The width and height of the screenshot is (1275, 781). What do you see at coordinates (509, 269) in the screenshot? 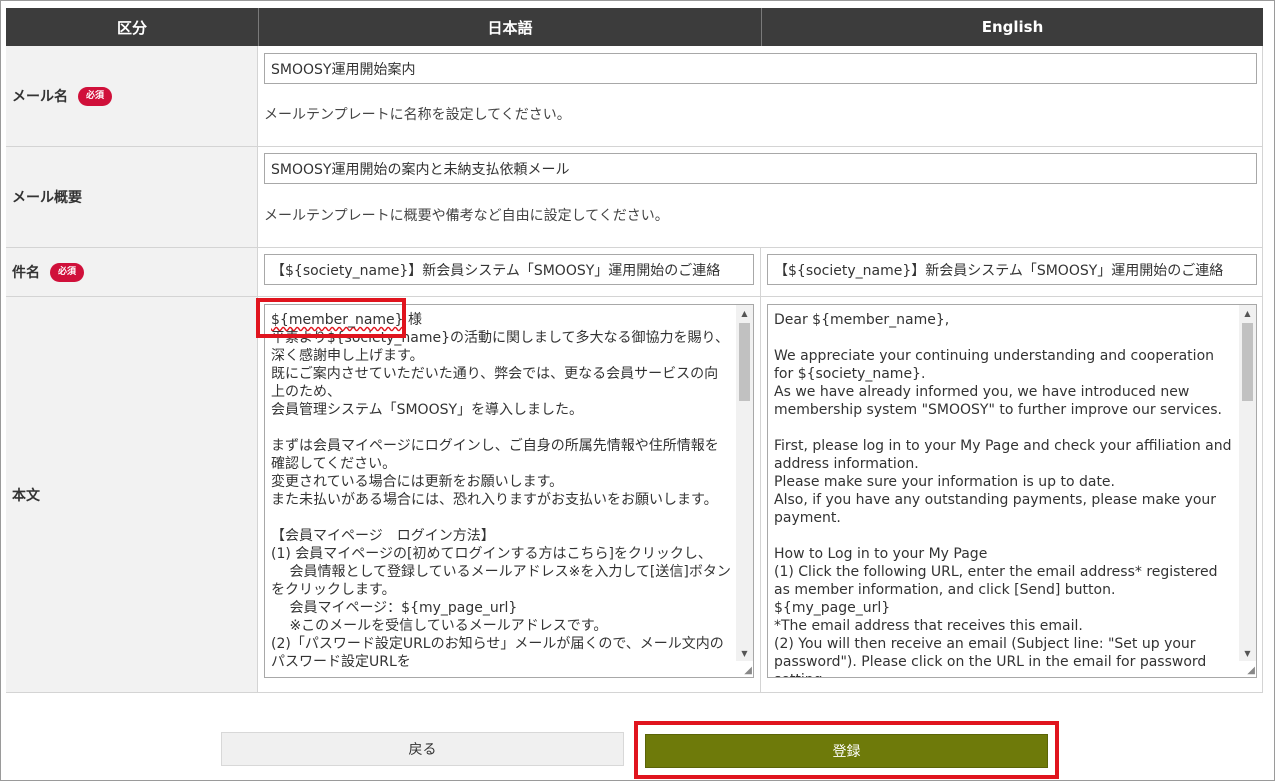
I see `subject-ja-input: 【${society_name}】新会員システム「SMOOSY」運用開始のご連絡` at bounding box center [509, 269].